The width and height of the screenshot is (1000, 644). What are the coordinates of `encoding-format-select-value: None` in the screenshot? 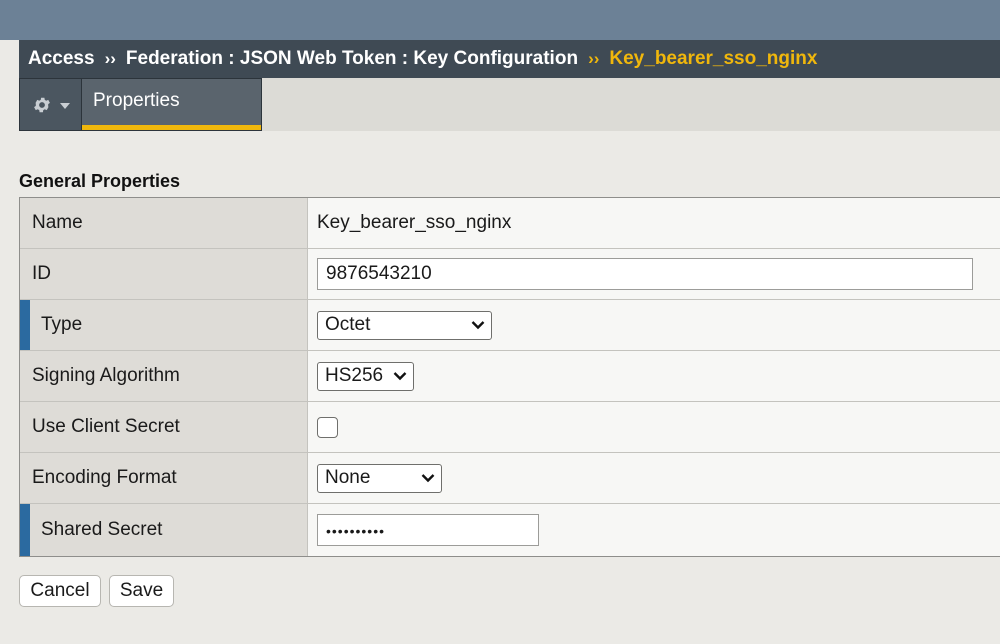 It's located at (348, 477).